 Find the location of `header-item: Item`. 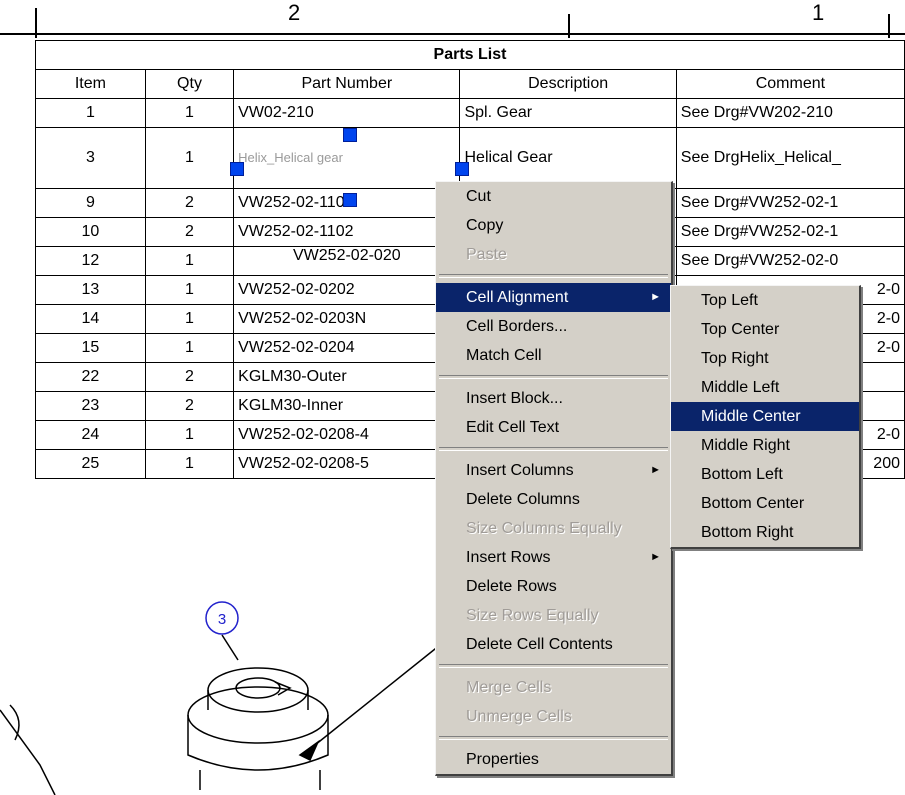

header-item: Item is located at coordinates (90, 84).